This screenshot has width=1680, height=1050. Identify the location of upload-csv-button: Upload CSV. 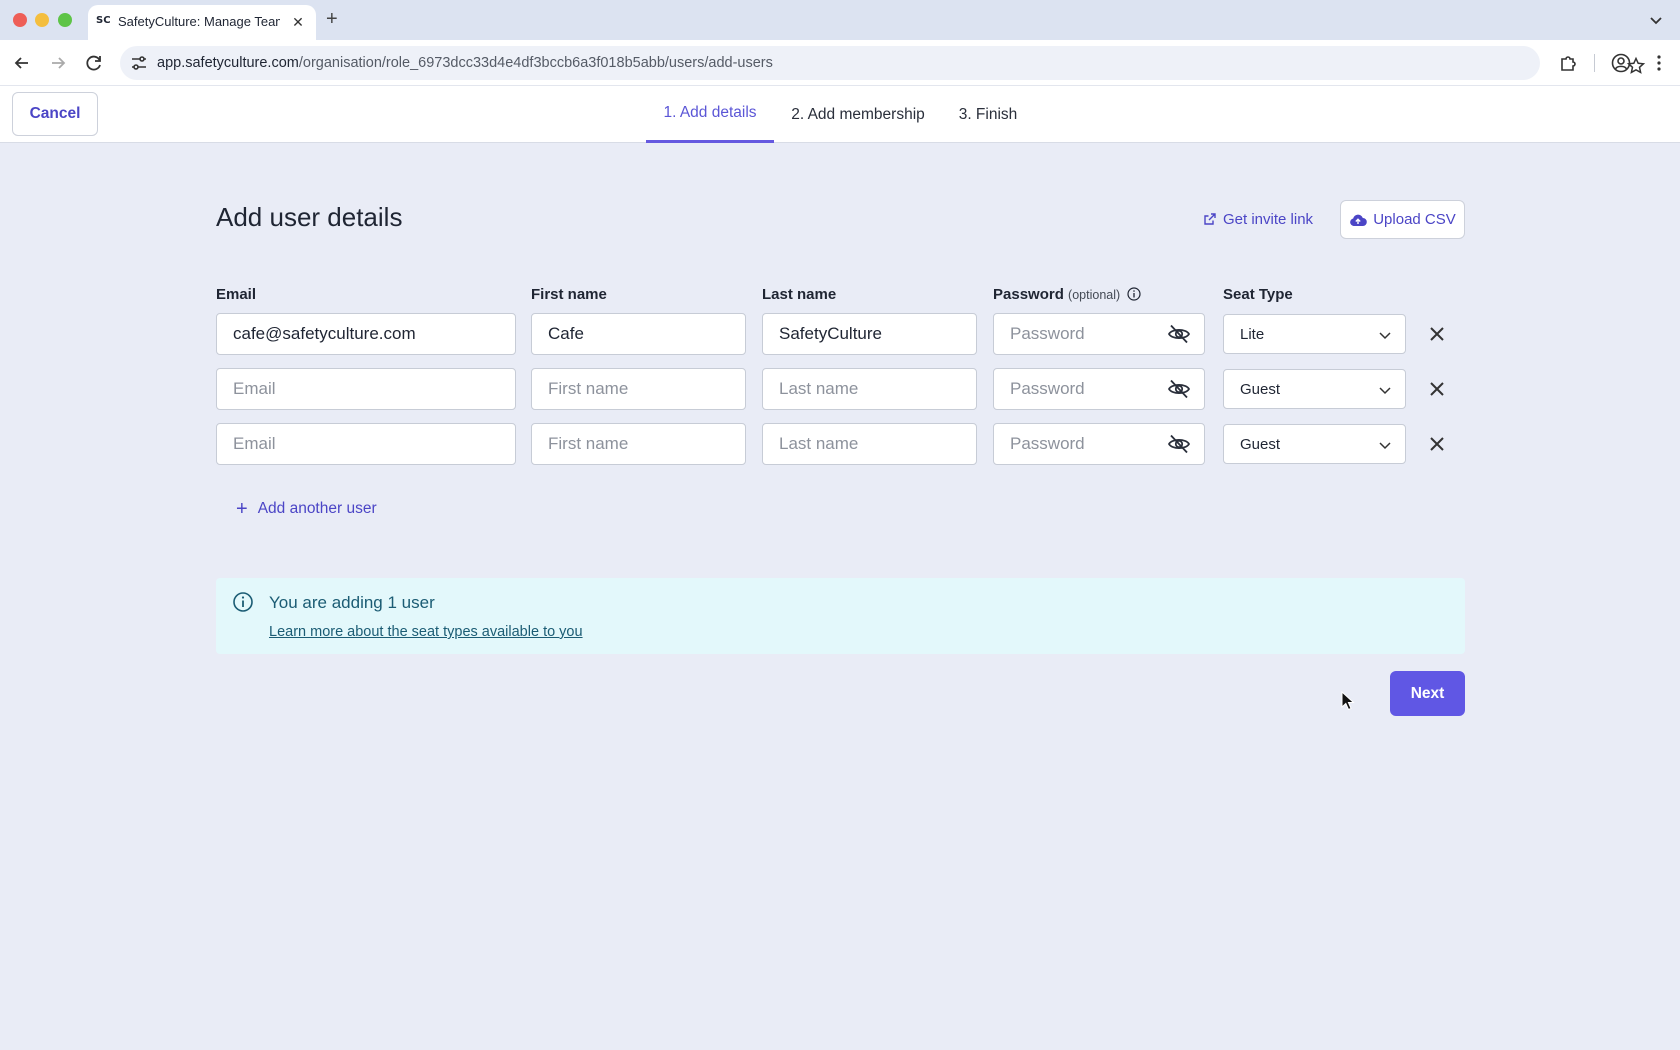
(1402, 219).